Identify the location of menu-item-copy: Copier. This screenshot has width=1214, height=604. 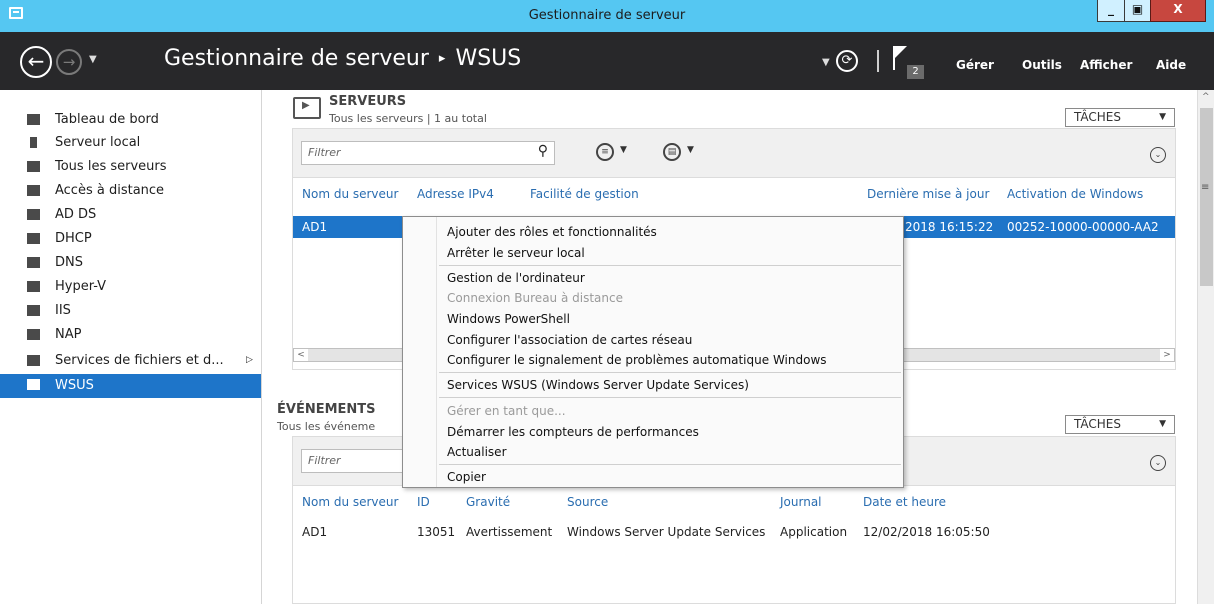
(466, 477).